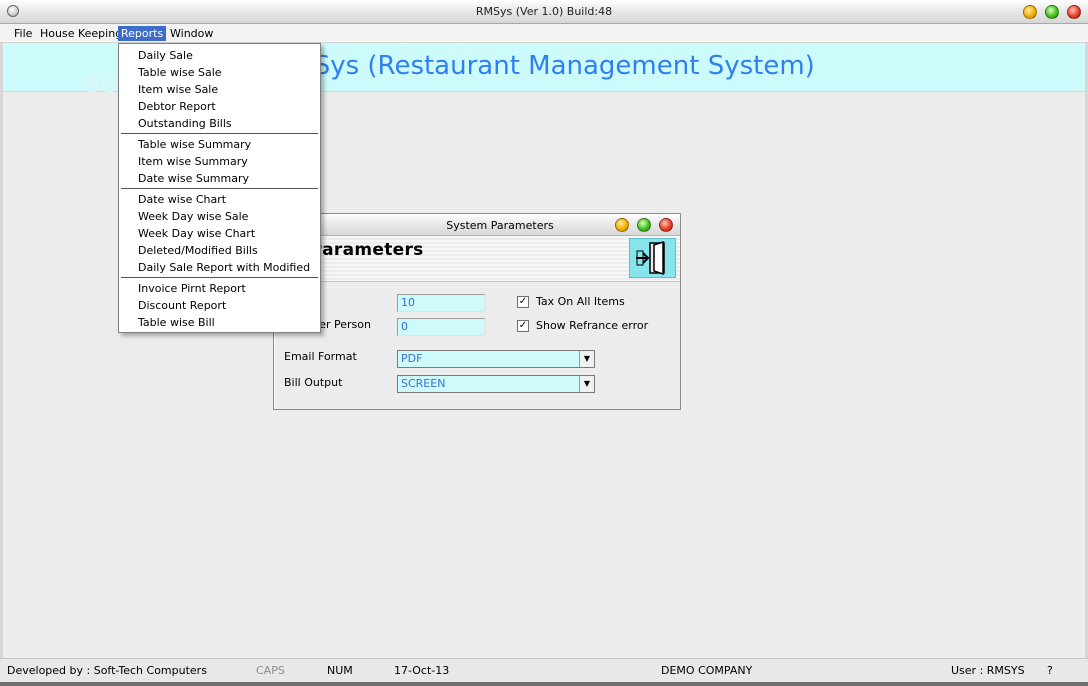 This screenshot has height=686, width=1088. Describe the element at coordinates (107, 670) in the screenshot. I see `status-developer: Developed by : Soft-Tech Computers` at that location.